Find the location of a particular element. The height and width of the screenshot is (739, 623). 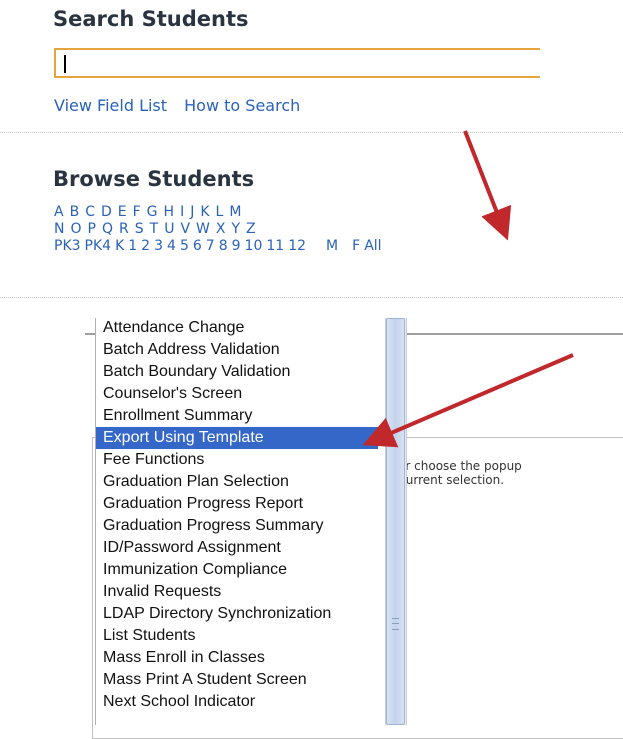

annotation-arrows is located at coordinates (468, 289).